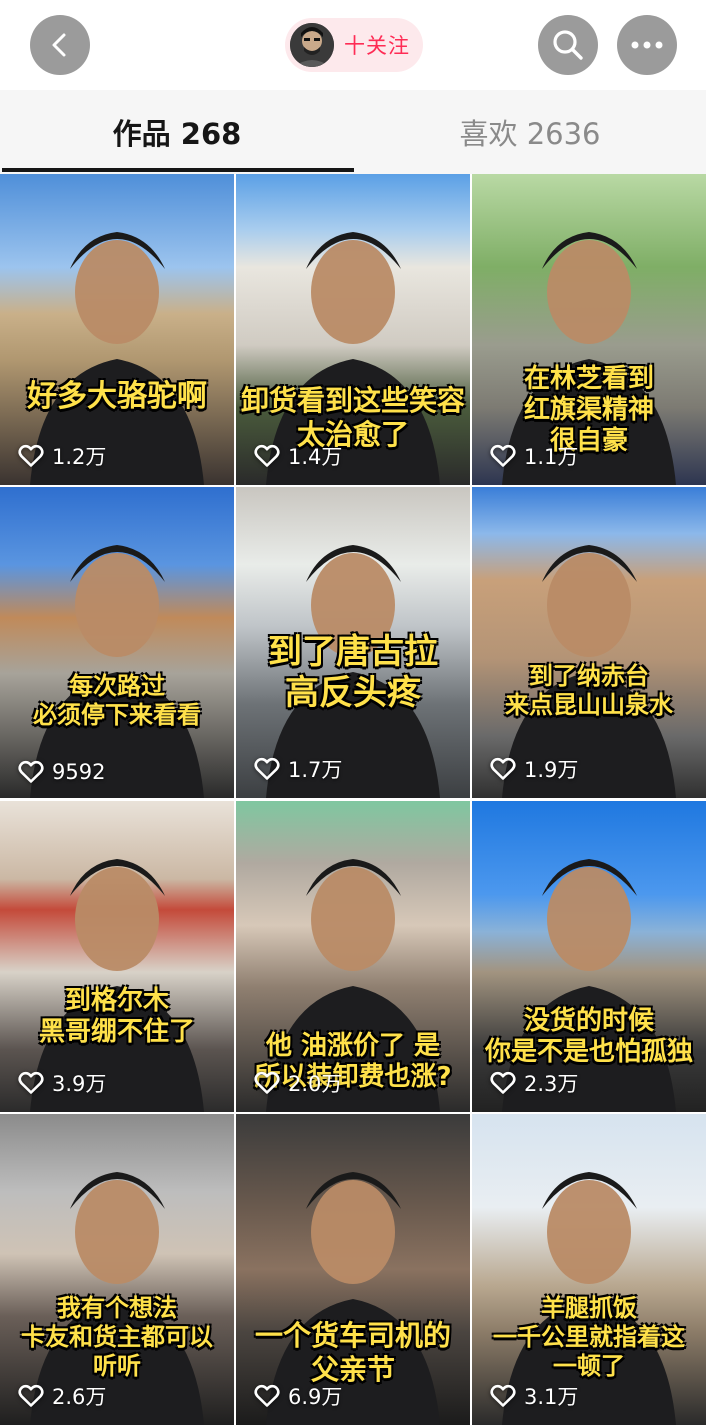 The width and height of the screenshot is (706, 1425). Describe the element at coordinates (79, 1084) in the screenshot. I see `like-count-text: 3.9万` at that location.